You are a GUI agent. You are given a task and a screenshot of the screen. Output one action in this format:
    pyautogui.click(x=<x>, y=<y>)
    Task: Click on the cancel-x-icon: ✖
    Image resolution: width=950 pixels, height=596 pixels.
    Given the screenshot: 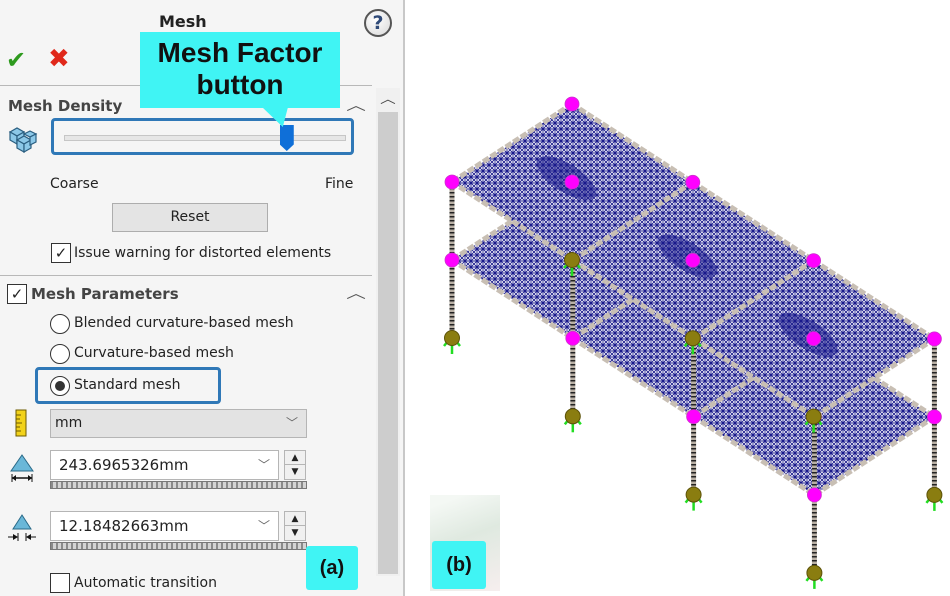 What is the action you would take?
    pyautogui.click(x=59, y=59)
    